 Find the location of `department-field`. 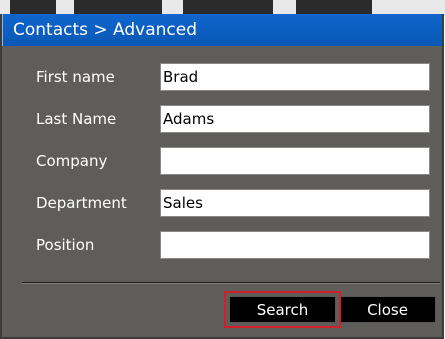

department-field is located at coordinates (295, 203).